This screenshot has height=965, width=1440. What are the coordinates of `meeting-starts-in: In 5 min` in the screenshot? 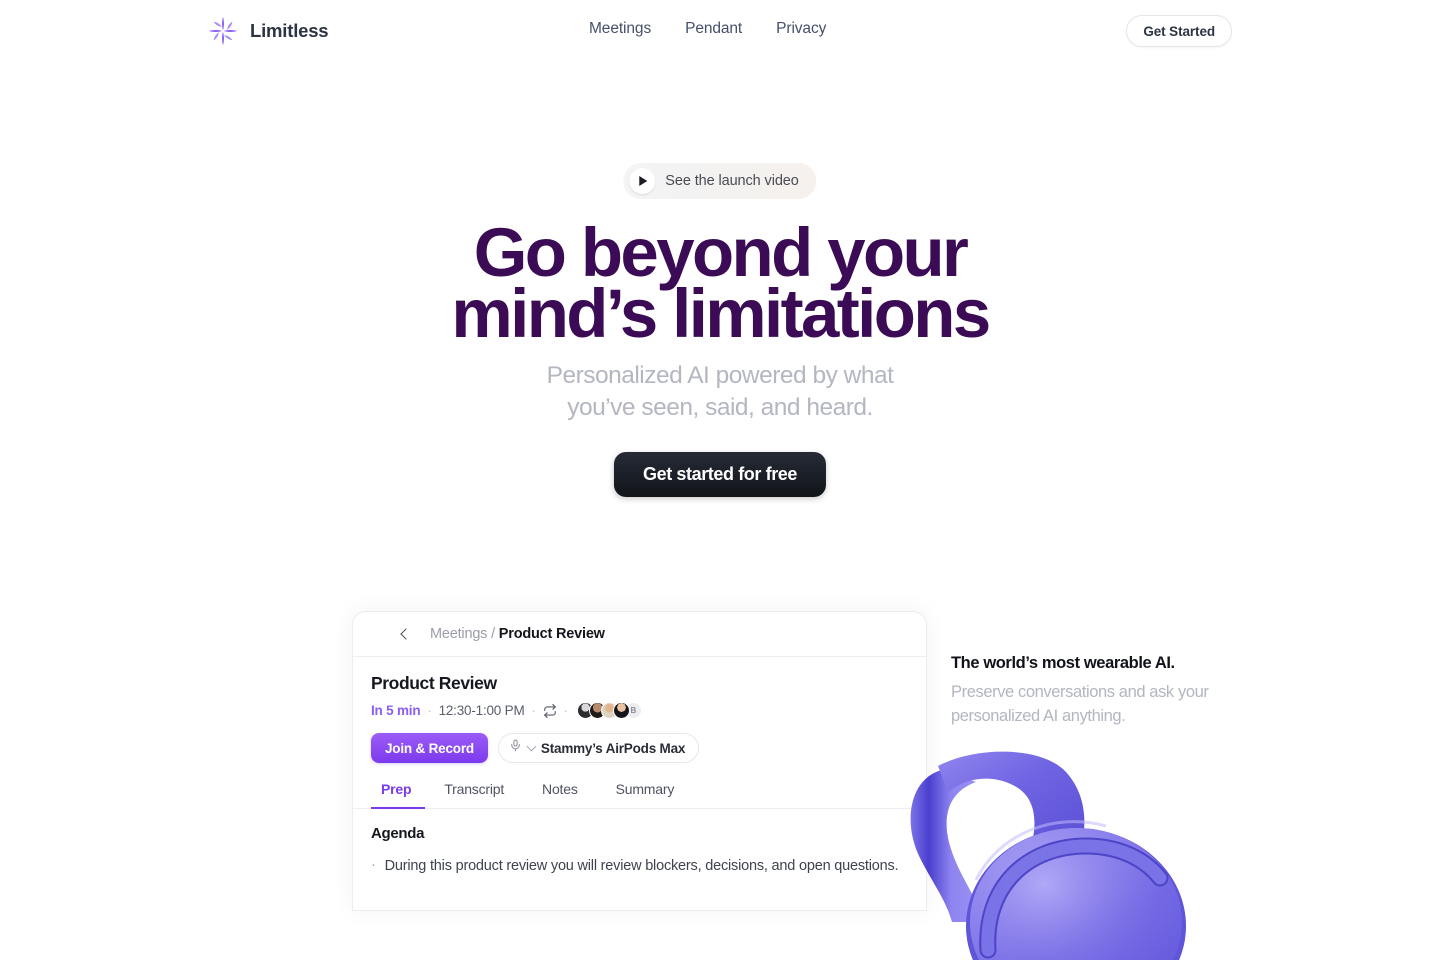 It's located at (396, 710).